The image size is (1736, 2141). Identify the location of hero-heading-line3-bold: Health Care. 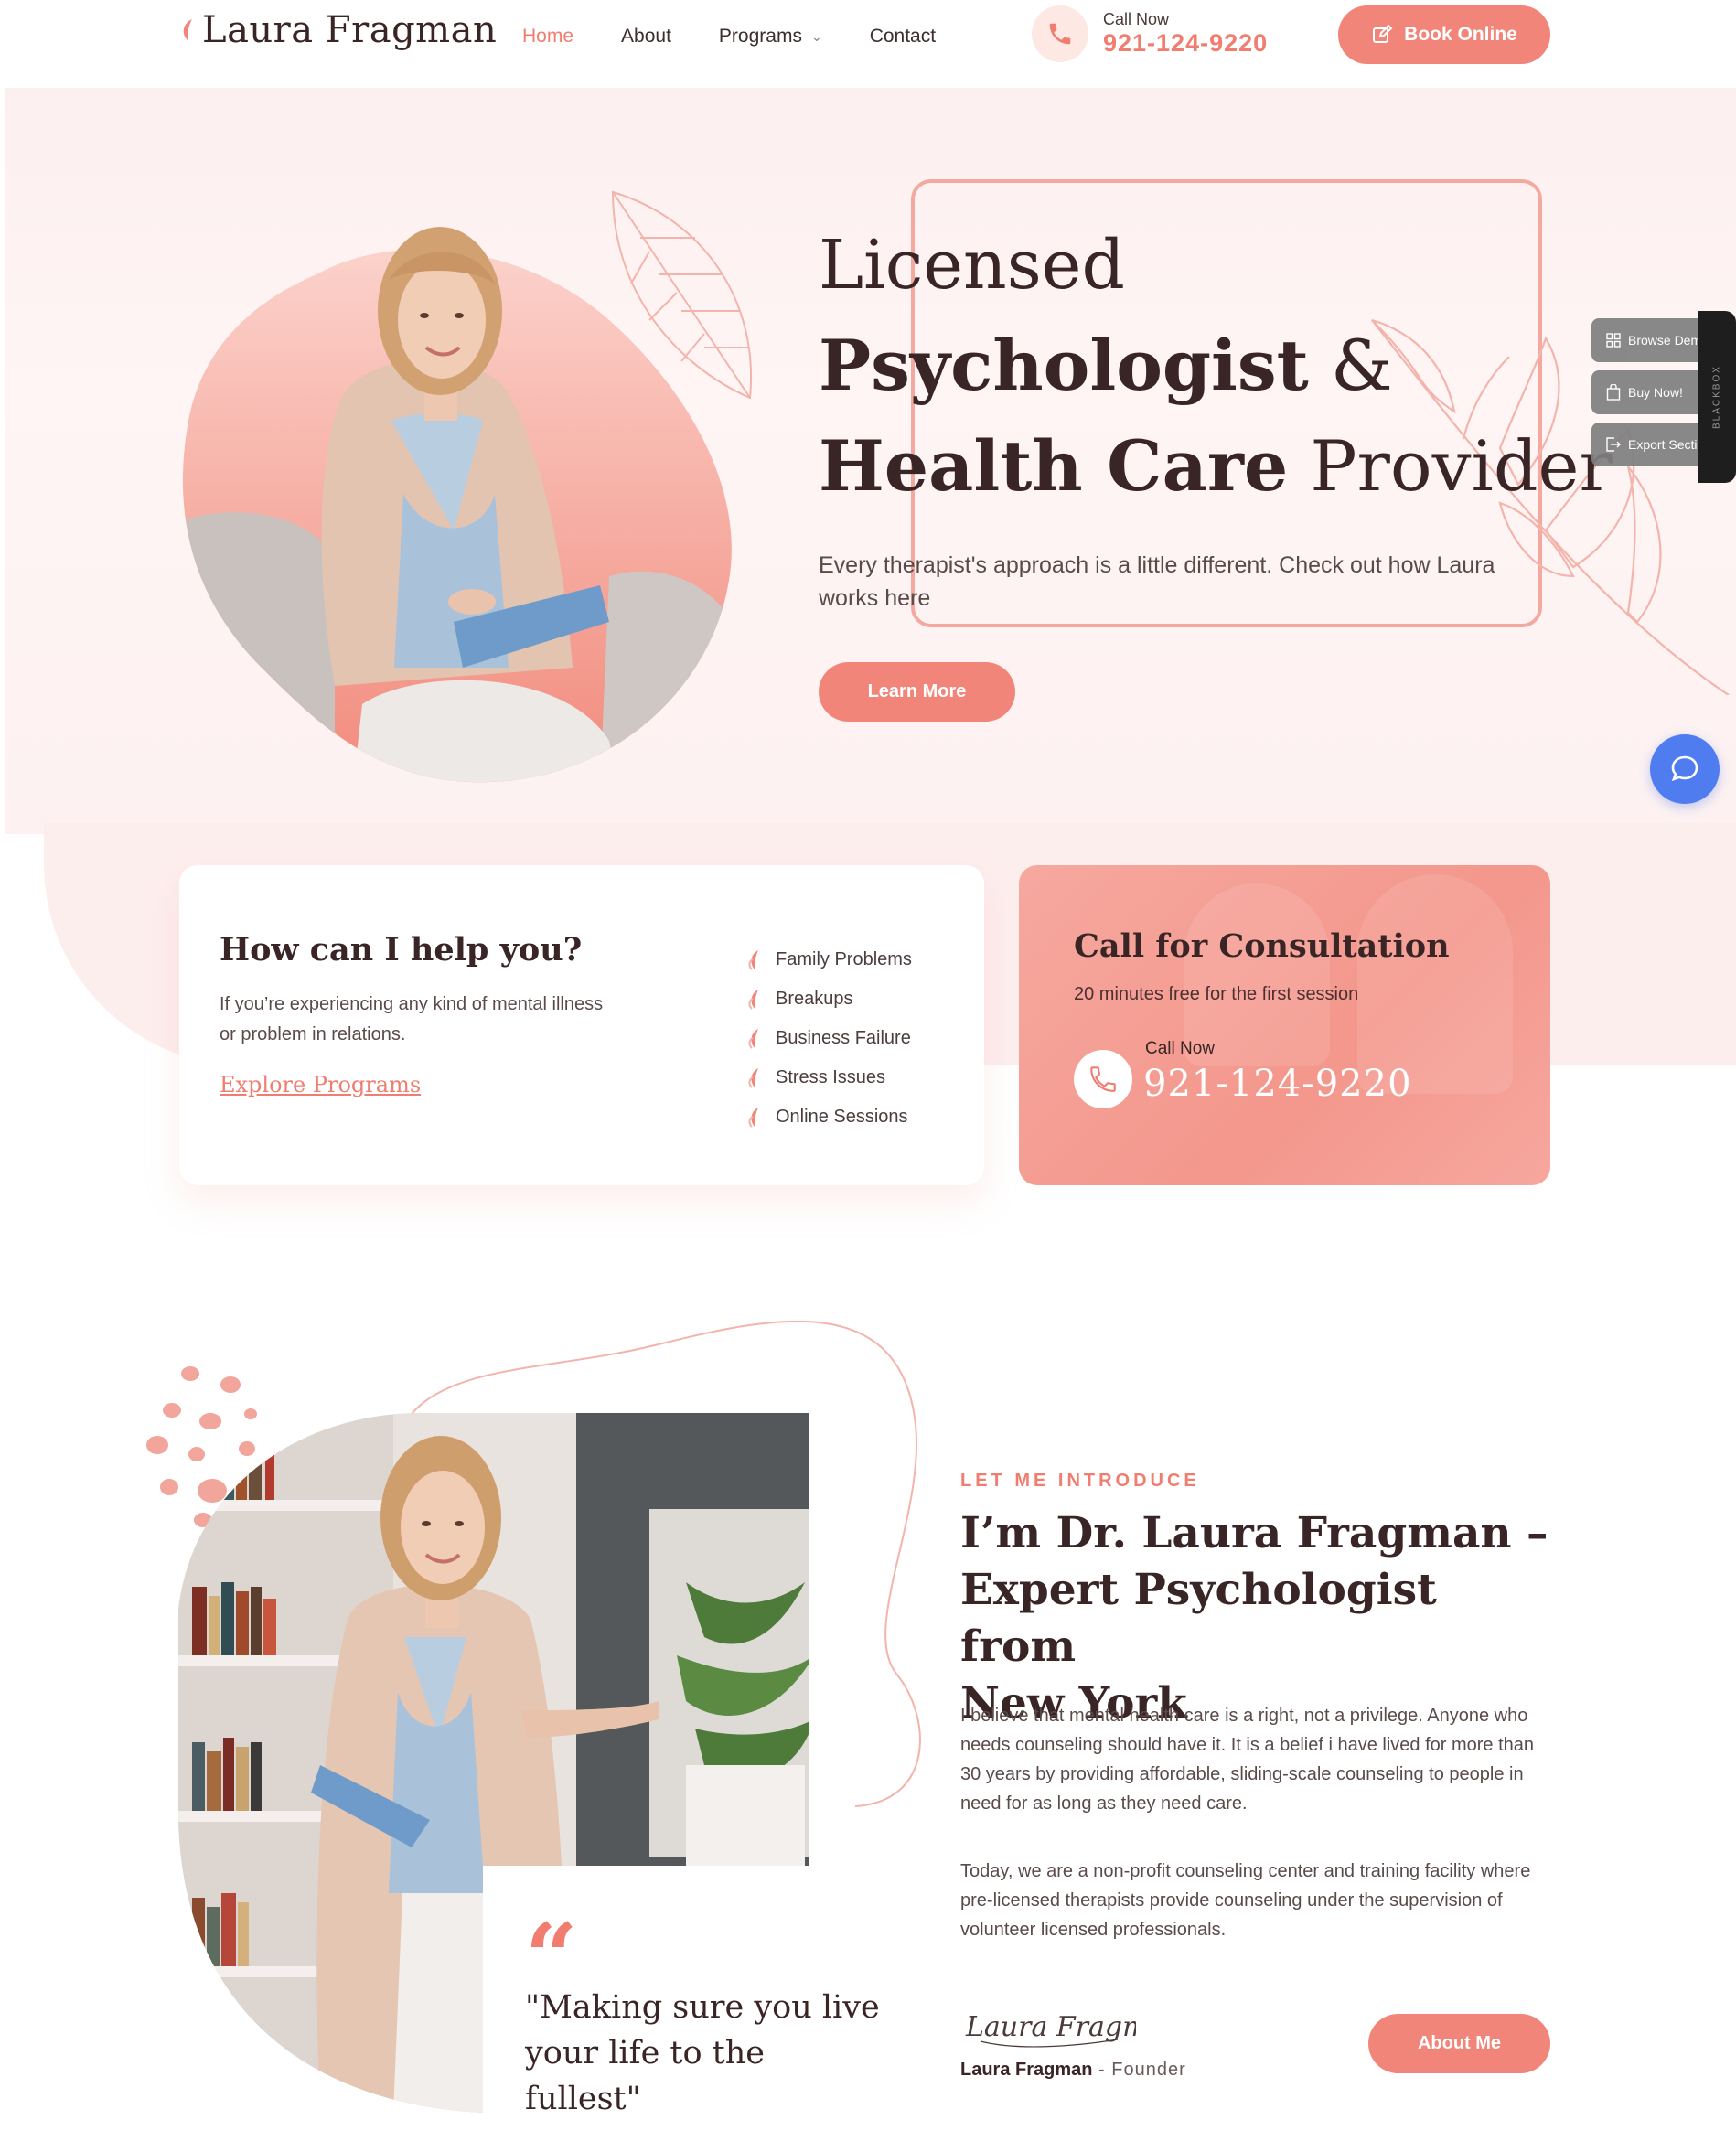
(1054, 466).